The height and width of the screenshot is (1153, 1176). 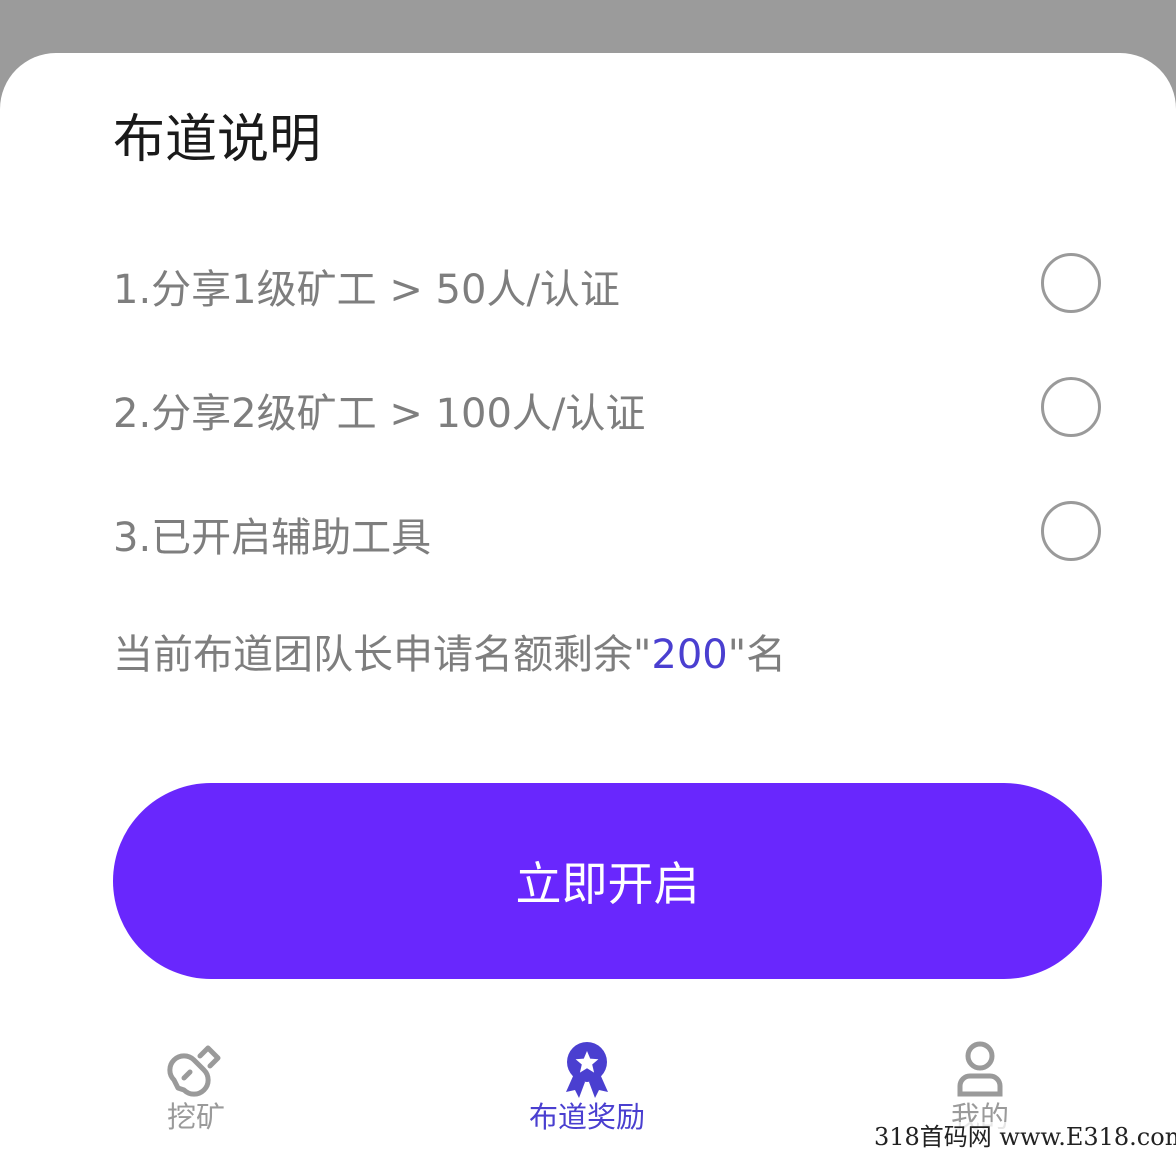 What do you see at coordinates (194, 1071) in the screenshot?
I see `mining-pick-icon` at bounding box center [194, 1071].